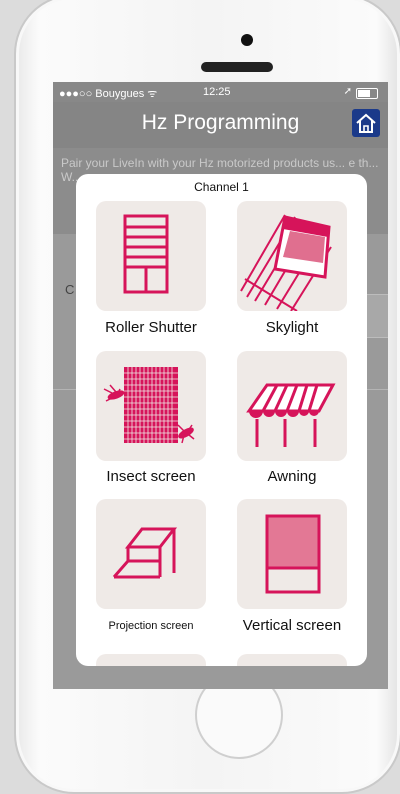 Image resolution: width=400 pixels, height=794 pixels. What do you see at coordinates (151, 660) in the screenshot?
I see `next-row-tile-left` at bounding box center [151, 660].